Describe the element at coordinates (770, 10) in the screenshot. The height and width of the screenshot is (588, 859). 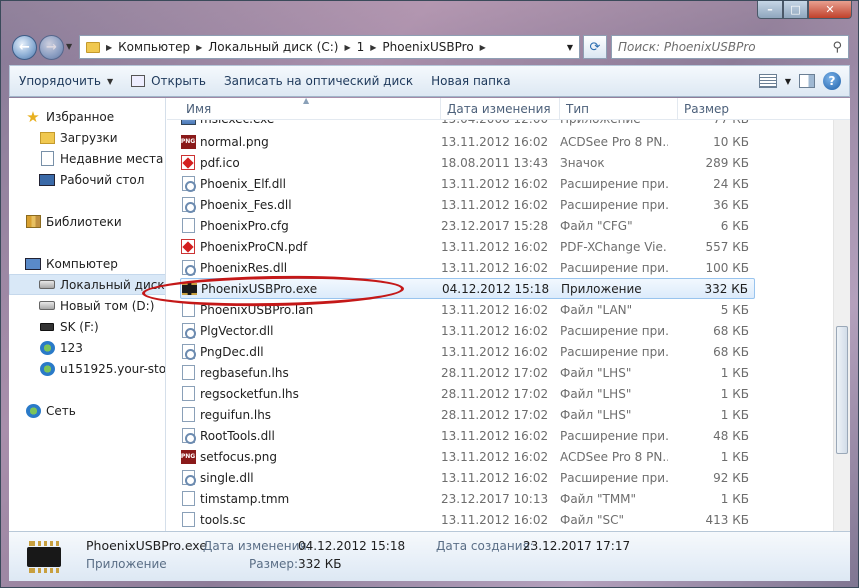
I see `minimize-button: –` at that location.